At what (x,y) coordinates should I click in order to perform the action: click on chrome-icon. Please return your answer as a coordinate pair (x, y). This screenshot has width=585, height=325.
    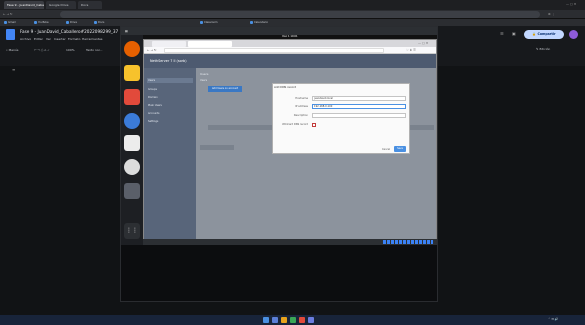
    Looking at the image, I should click on (292, 320).